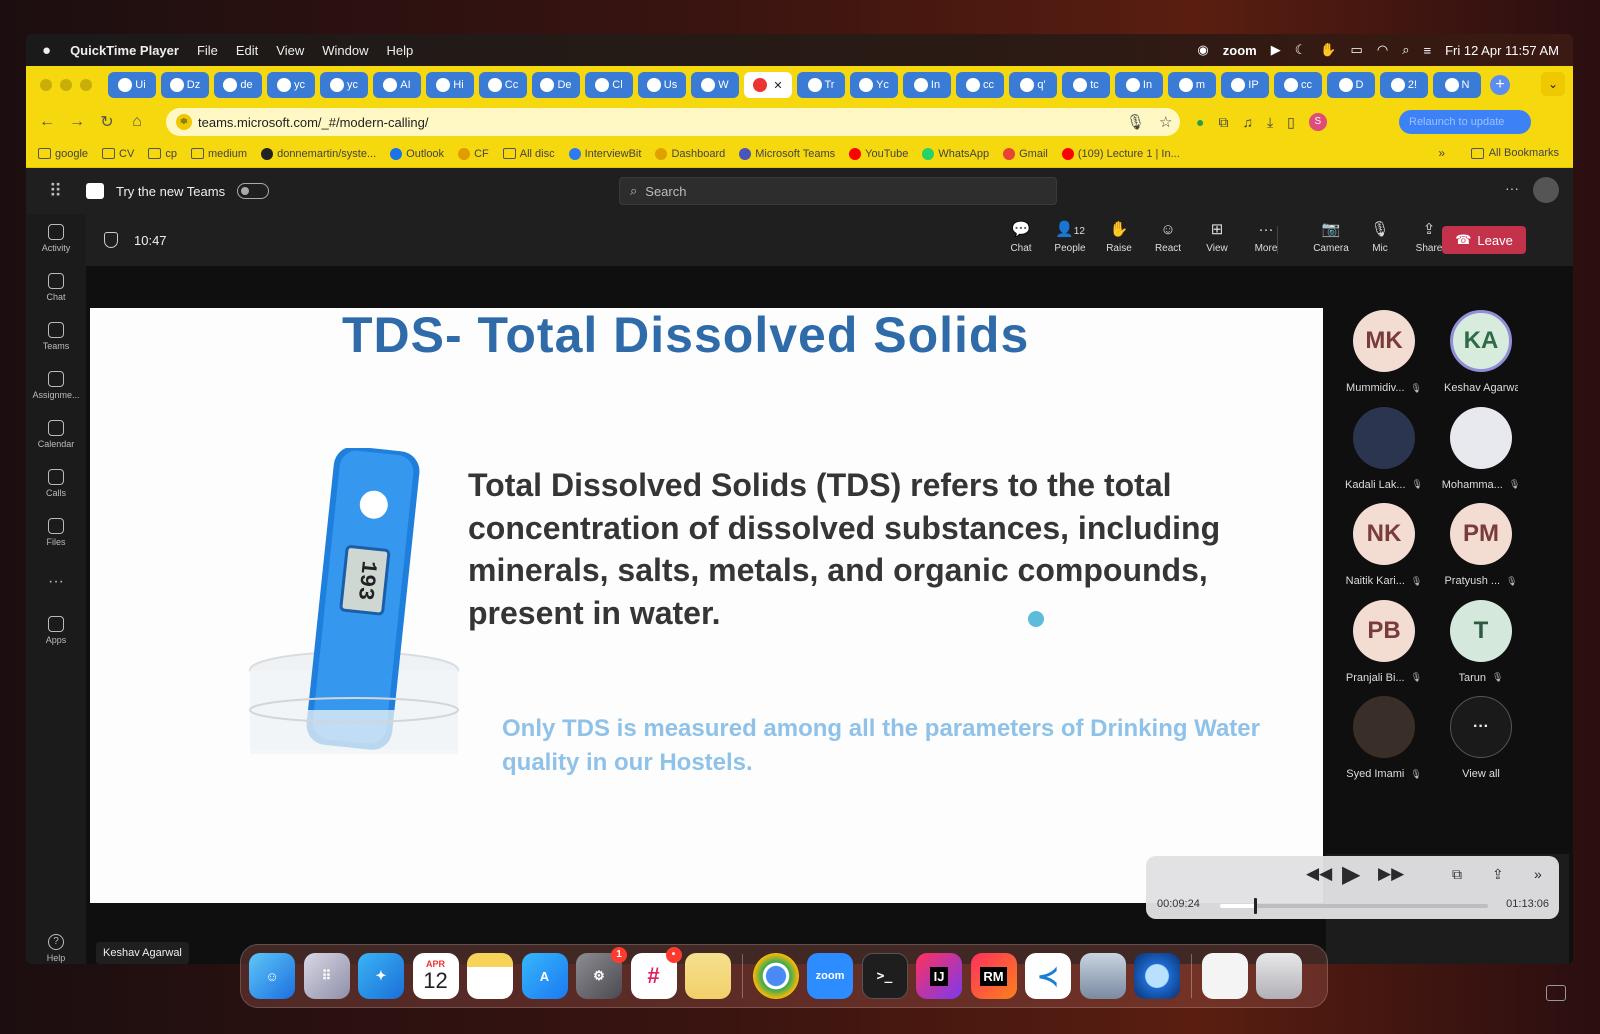 This screenshot has width=1600, height=1034. What do you see at coordinates (528, 154) in the screenshot?
I see `bookmark-item: All disc` at bounding box center [528, 154].